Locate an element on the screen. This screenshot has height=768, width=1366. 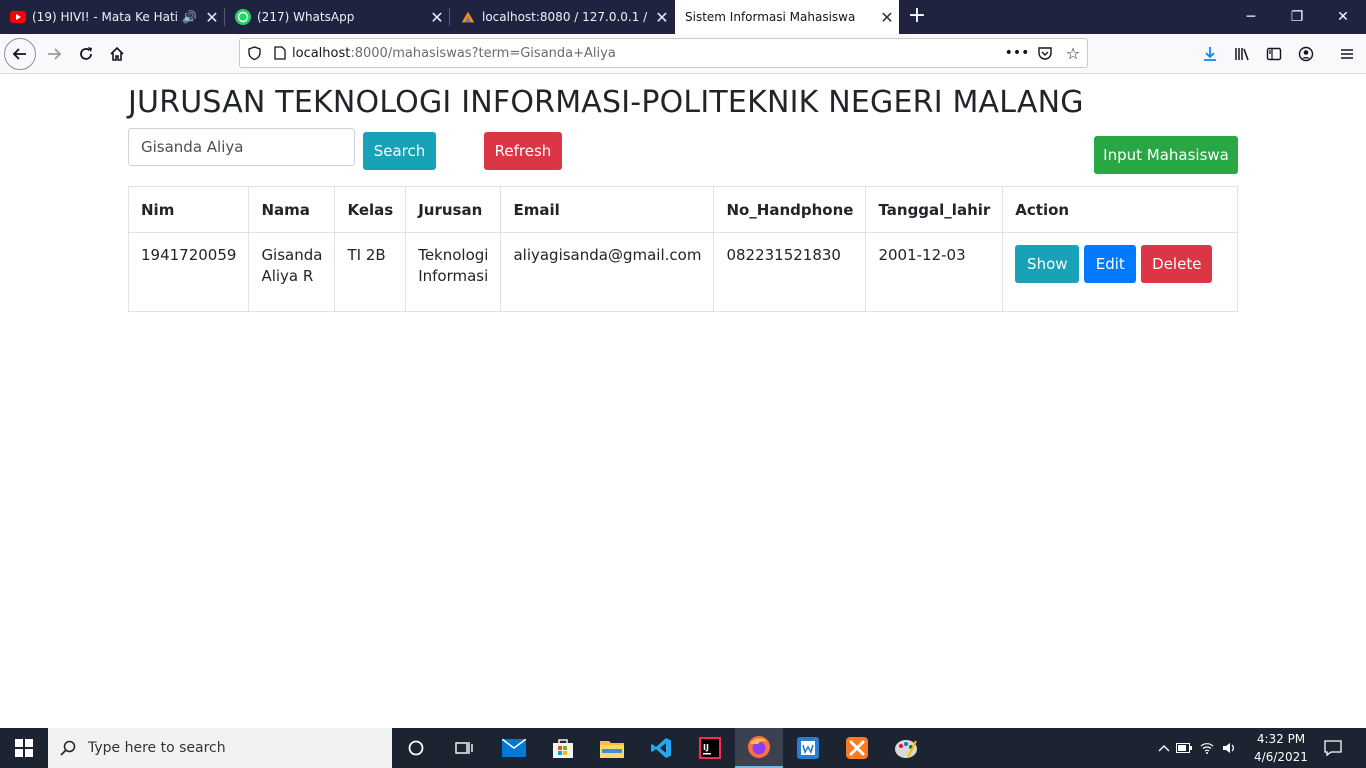
clock-time: 4:32 PM is located at coordinates (1281, 739).